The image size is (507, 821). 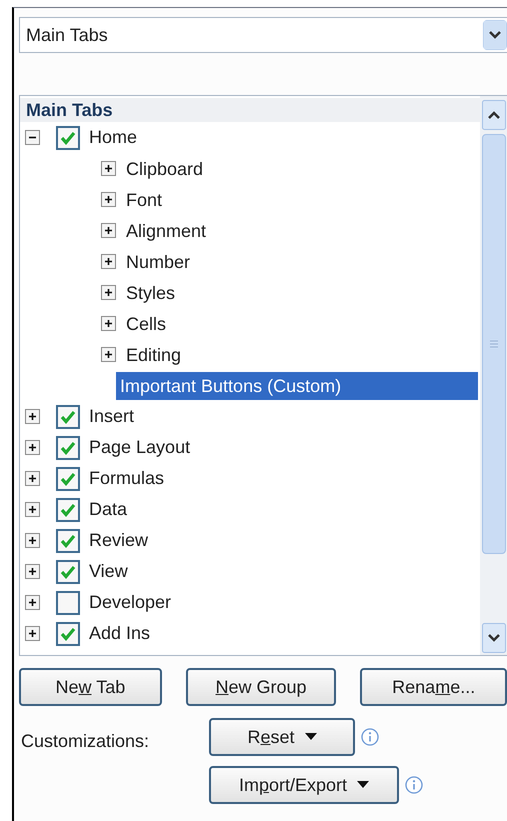 What do you see at coordinates (118, 540) in the screenshot?
I see `tree-item: Review` at bounding box center [118, 540].